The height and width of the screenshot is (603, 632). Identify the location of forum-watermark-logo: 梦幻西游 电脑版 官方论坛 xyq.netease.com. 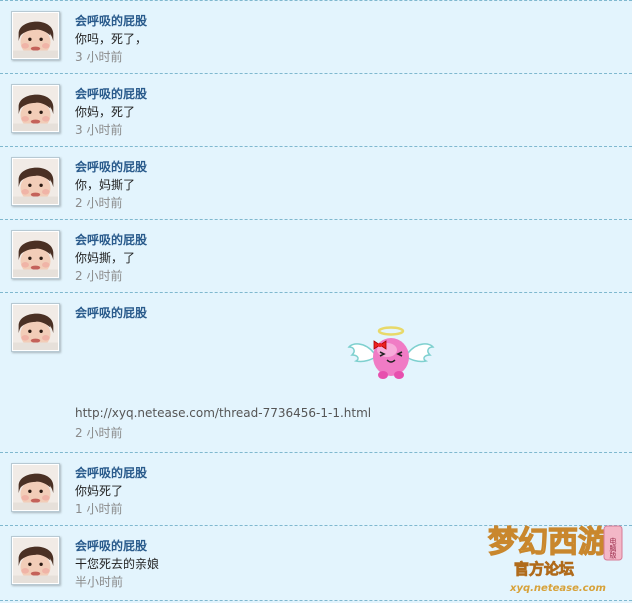
(555, 559).